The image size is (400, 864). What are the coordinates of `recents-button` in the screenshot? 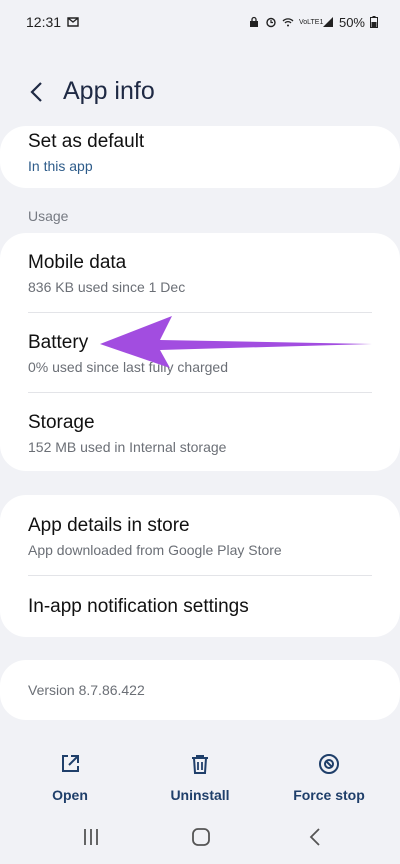 It's located at (91, 837).